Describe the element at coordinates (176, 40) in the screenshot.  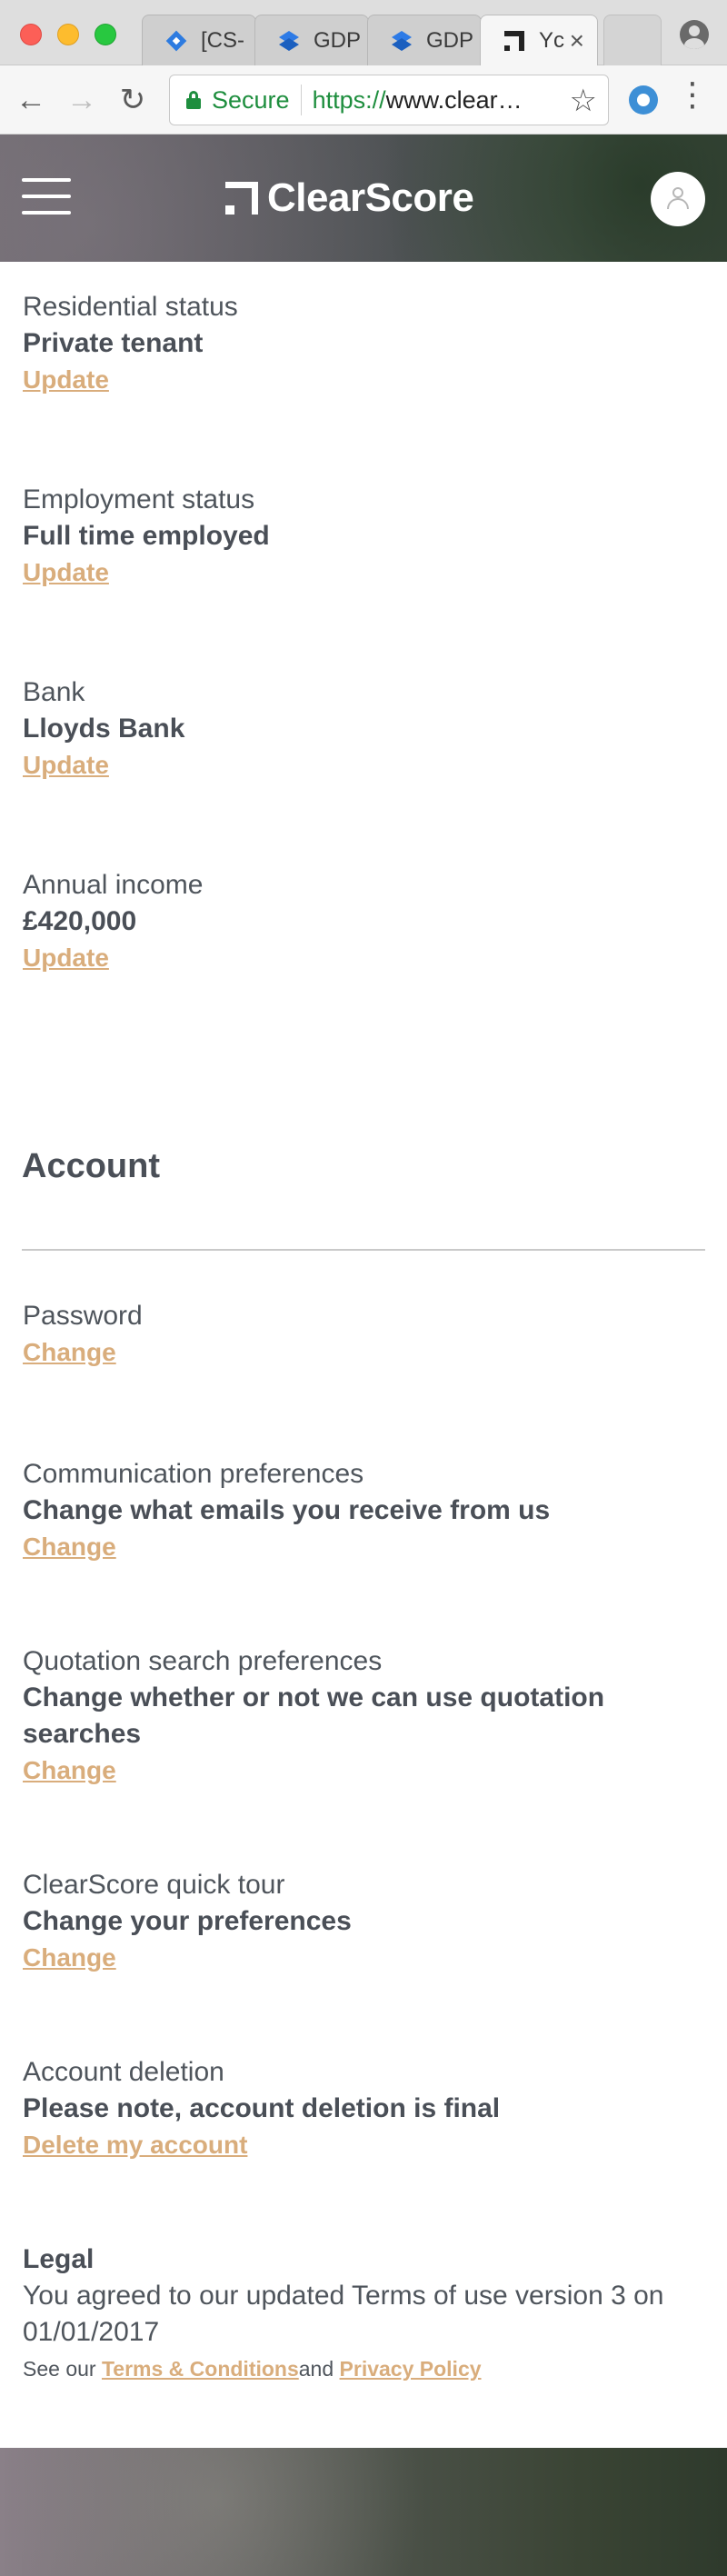
I see `jira-diamond-icon` at that location.